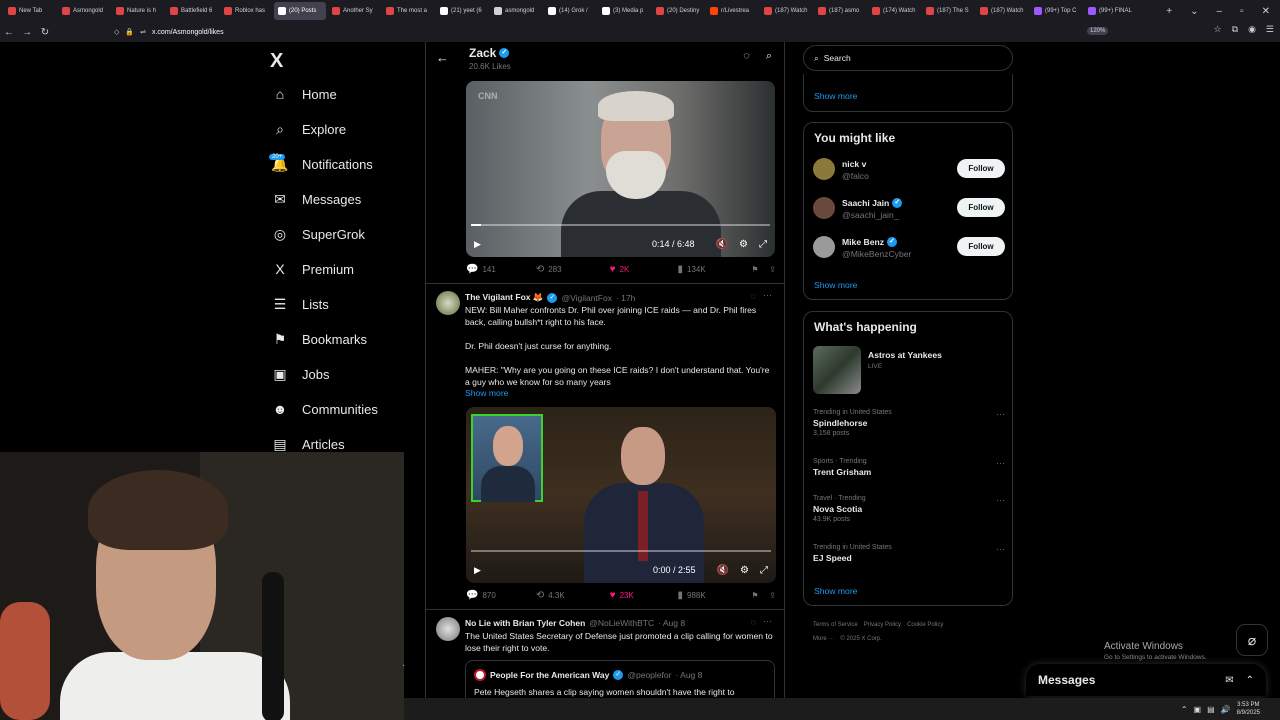 The height and width of the screenshot is (720, 1280). What do you see at coordinates (300, 11) in the screenshot?
I see `browser-tab: (20) Posts` at bounding box center [300, 11].